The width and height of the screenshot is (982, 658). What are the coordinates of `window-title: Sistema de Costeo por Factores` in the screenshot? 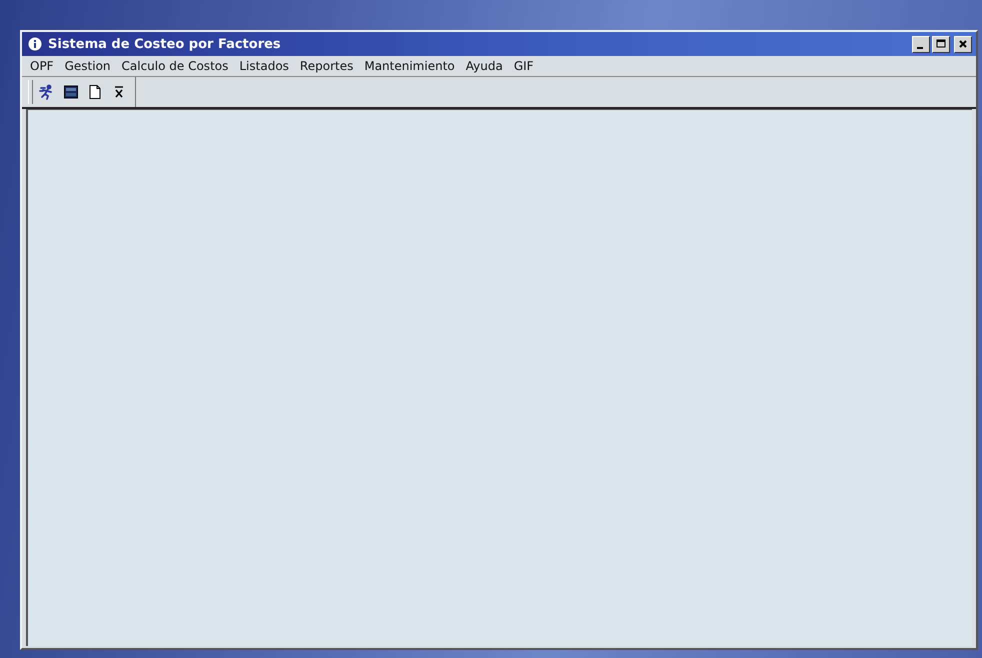 It's located at (165, 44).